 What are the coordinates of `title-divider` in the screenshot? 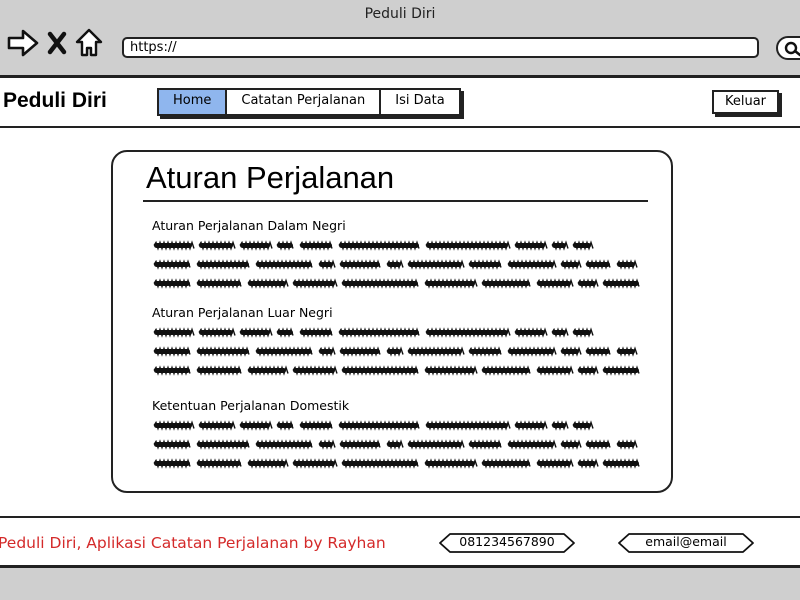 It's located at (395, 201).